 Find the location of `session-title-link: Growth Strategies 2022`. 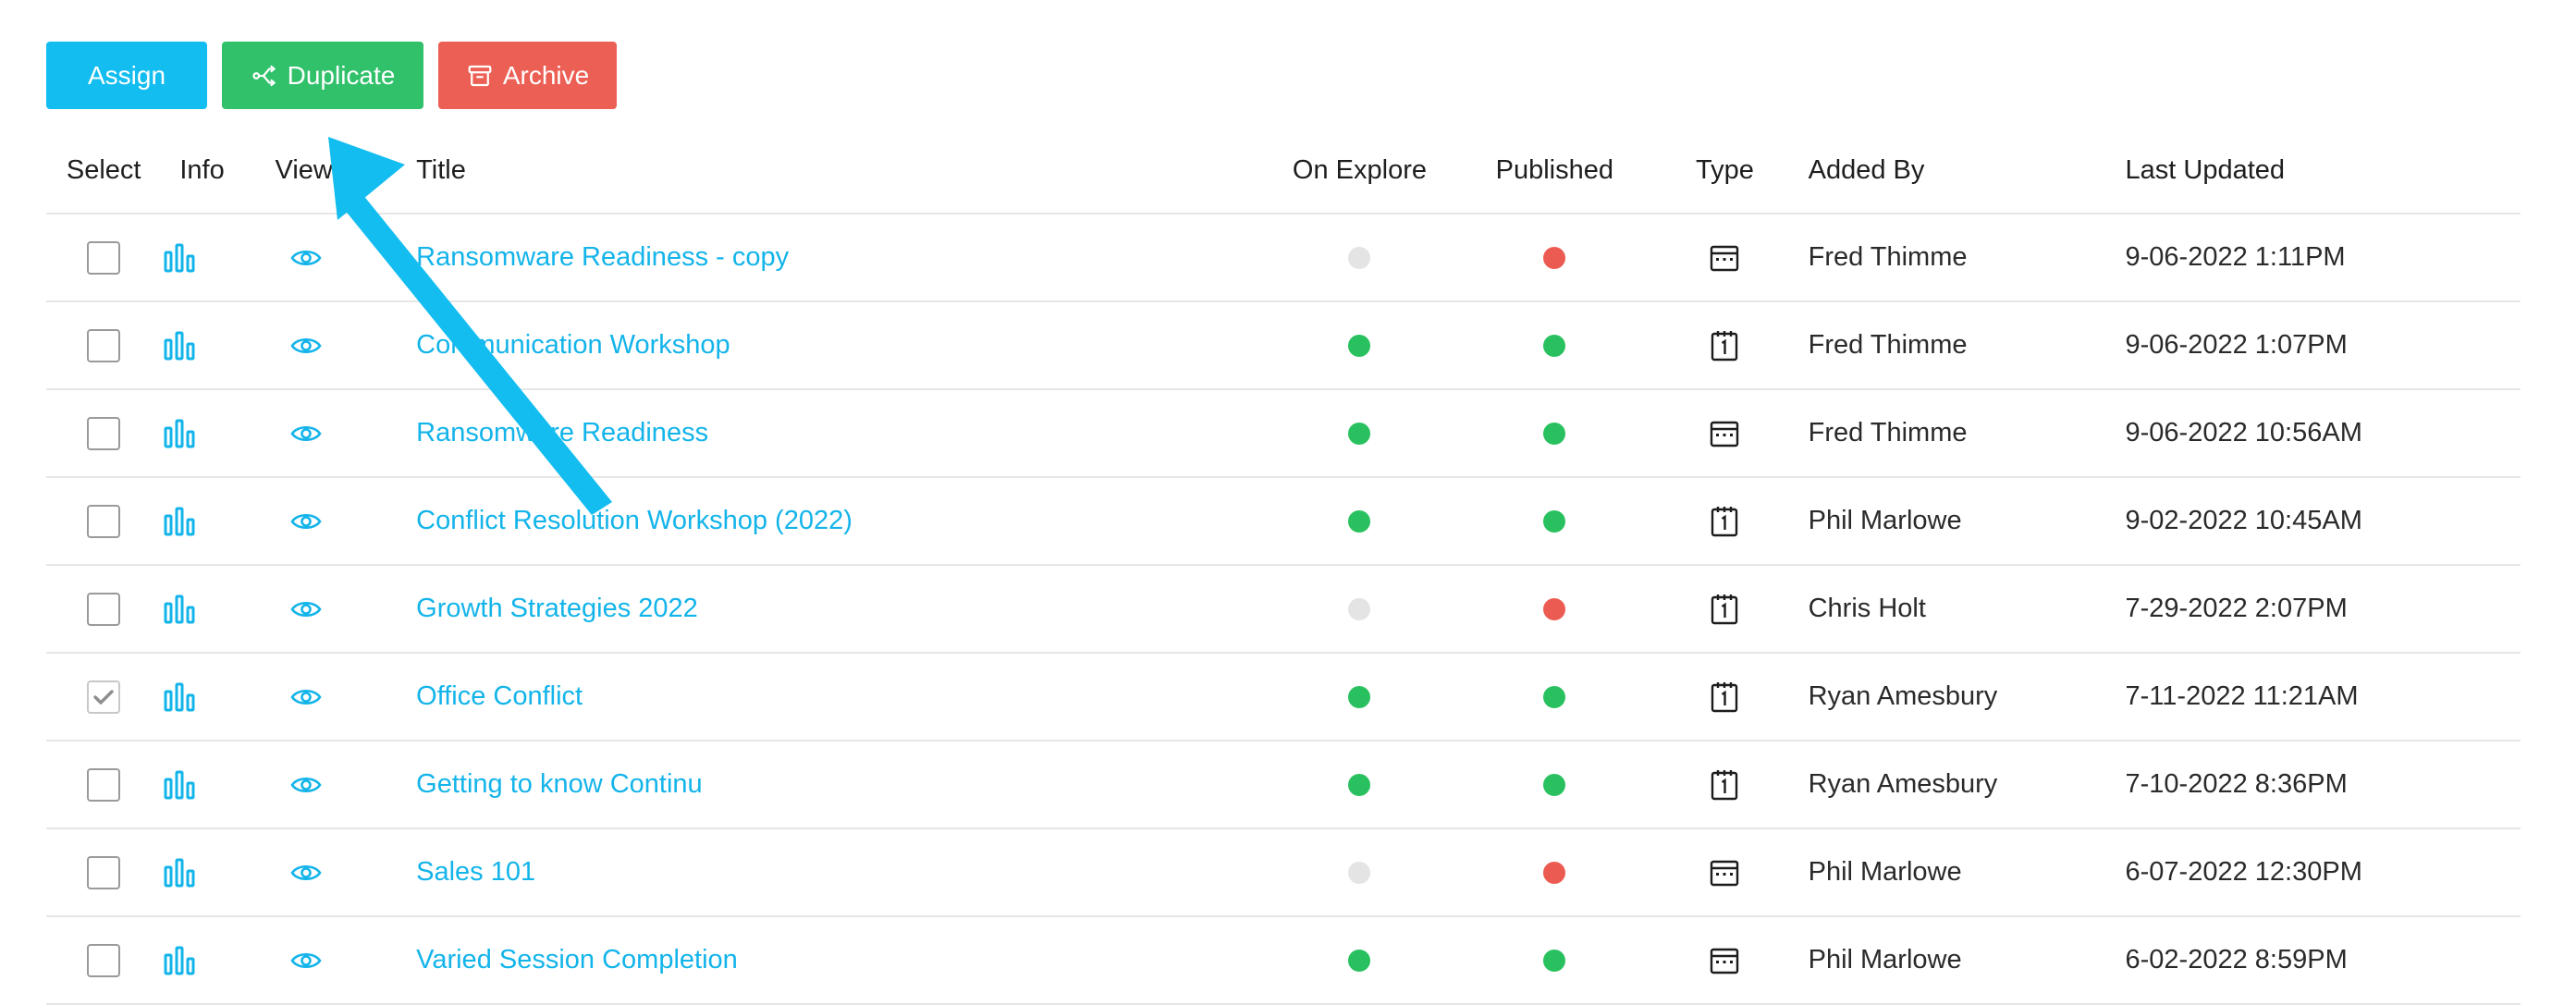

session-title-link: Growth Strategies 2022 is located at coordinates (557, 608).